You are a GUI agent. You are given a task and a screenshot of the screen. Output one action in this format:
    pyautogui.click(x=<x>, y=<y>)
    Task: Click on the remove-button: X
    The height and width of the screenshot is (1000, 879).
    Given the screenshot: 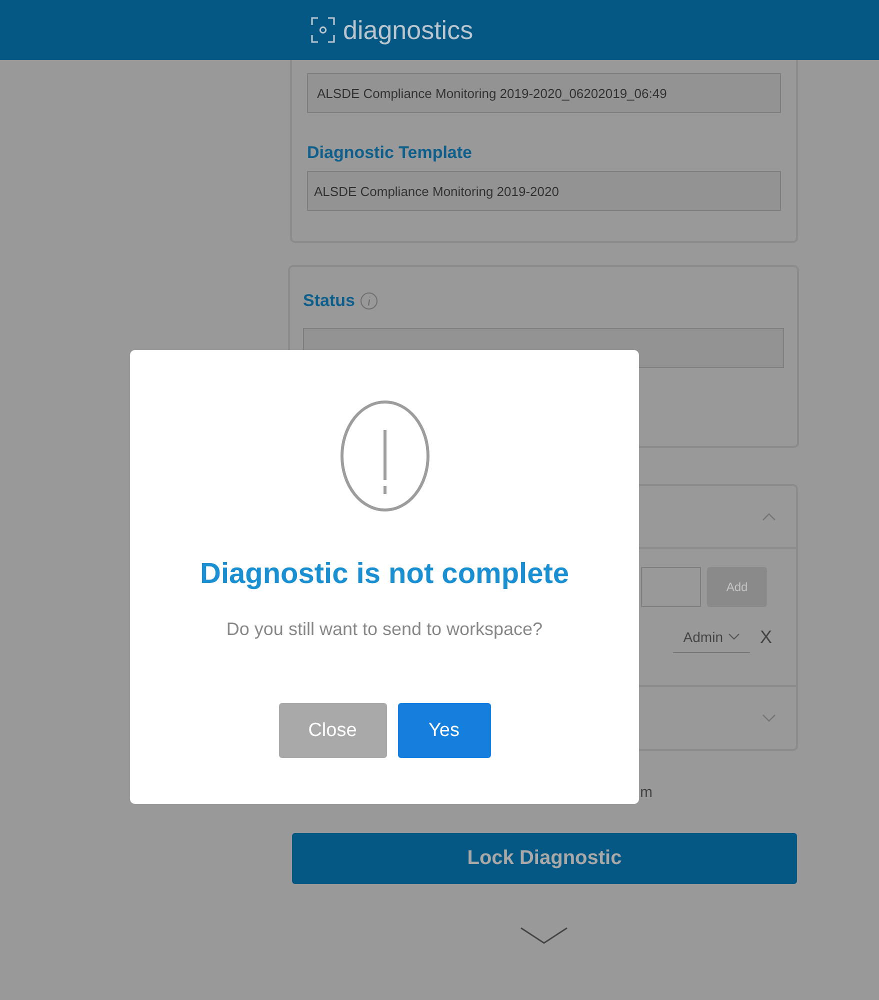 What is the action you would take?
    pyautogui.click(x=766, y=637)
    